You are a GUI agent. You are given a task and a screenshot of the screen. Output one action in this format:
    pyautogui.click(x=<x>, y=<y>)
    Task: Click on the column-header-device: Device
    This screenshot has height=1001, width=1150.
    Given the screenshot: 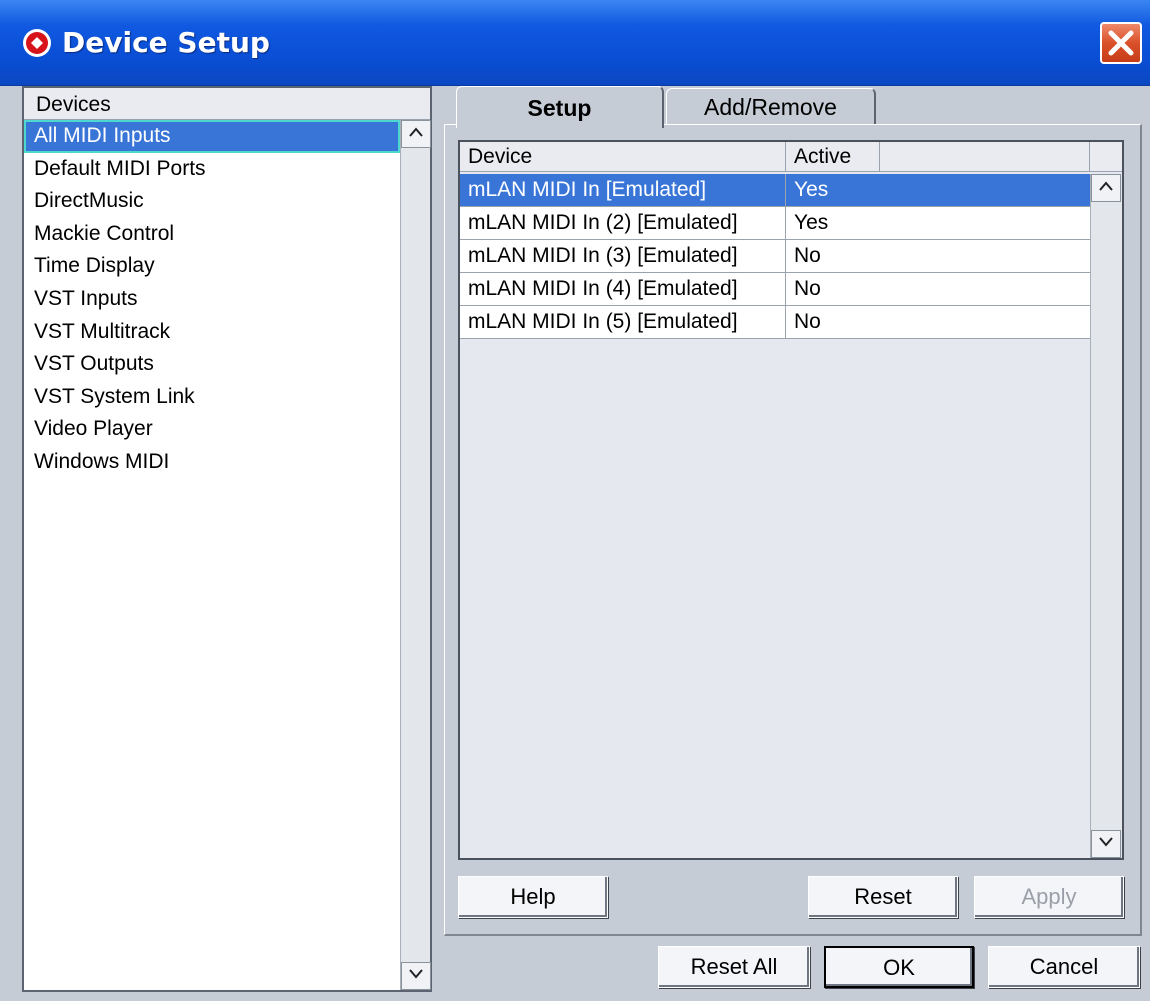 What is the action you would take?
    pyautogui.click(x=623, y=157)
    